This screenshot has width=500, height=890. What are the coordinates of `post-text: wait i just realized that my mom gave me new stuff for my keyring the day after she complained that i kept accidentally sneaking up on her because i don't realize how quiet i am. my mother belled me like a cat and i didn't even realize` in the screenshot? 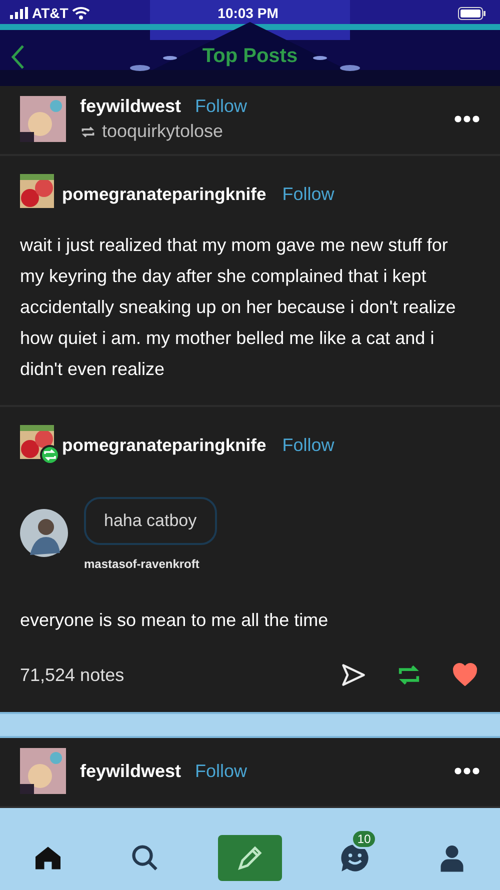 It's located at (238, 307).